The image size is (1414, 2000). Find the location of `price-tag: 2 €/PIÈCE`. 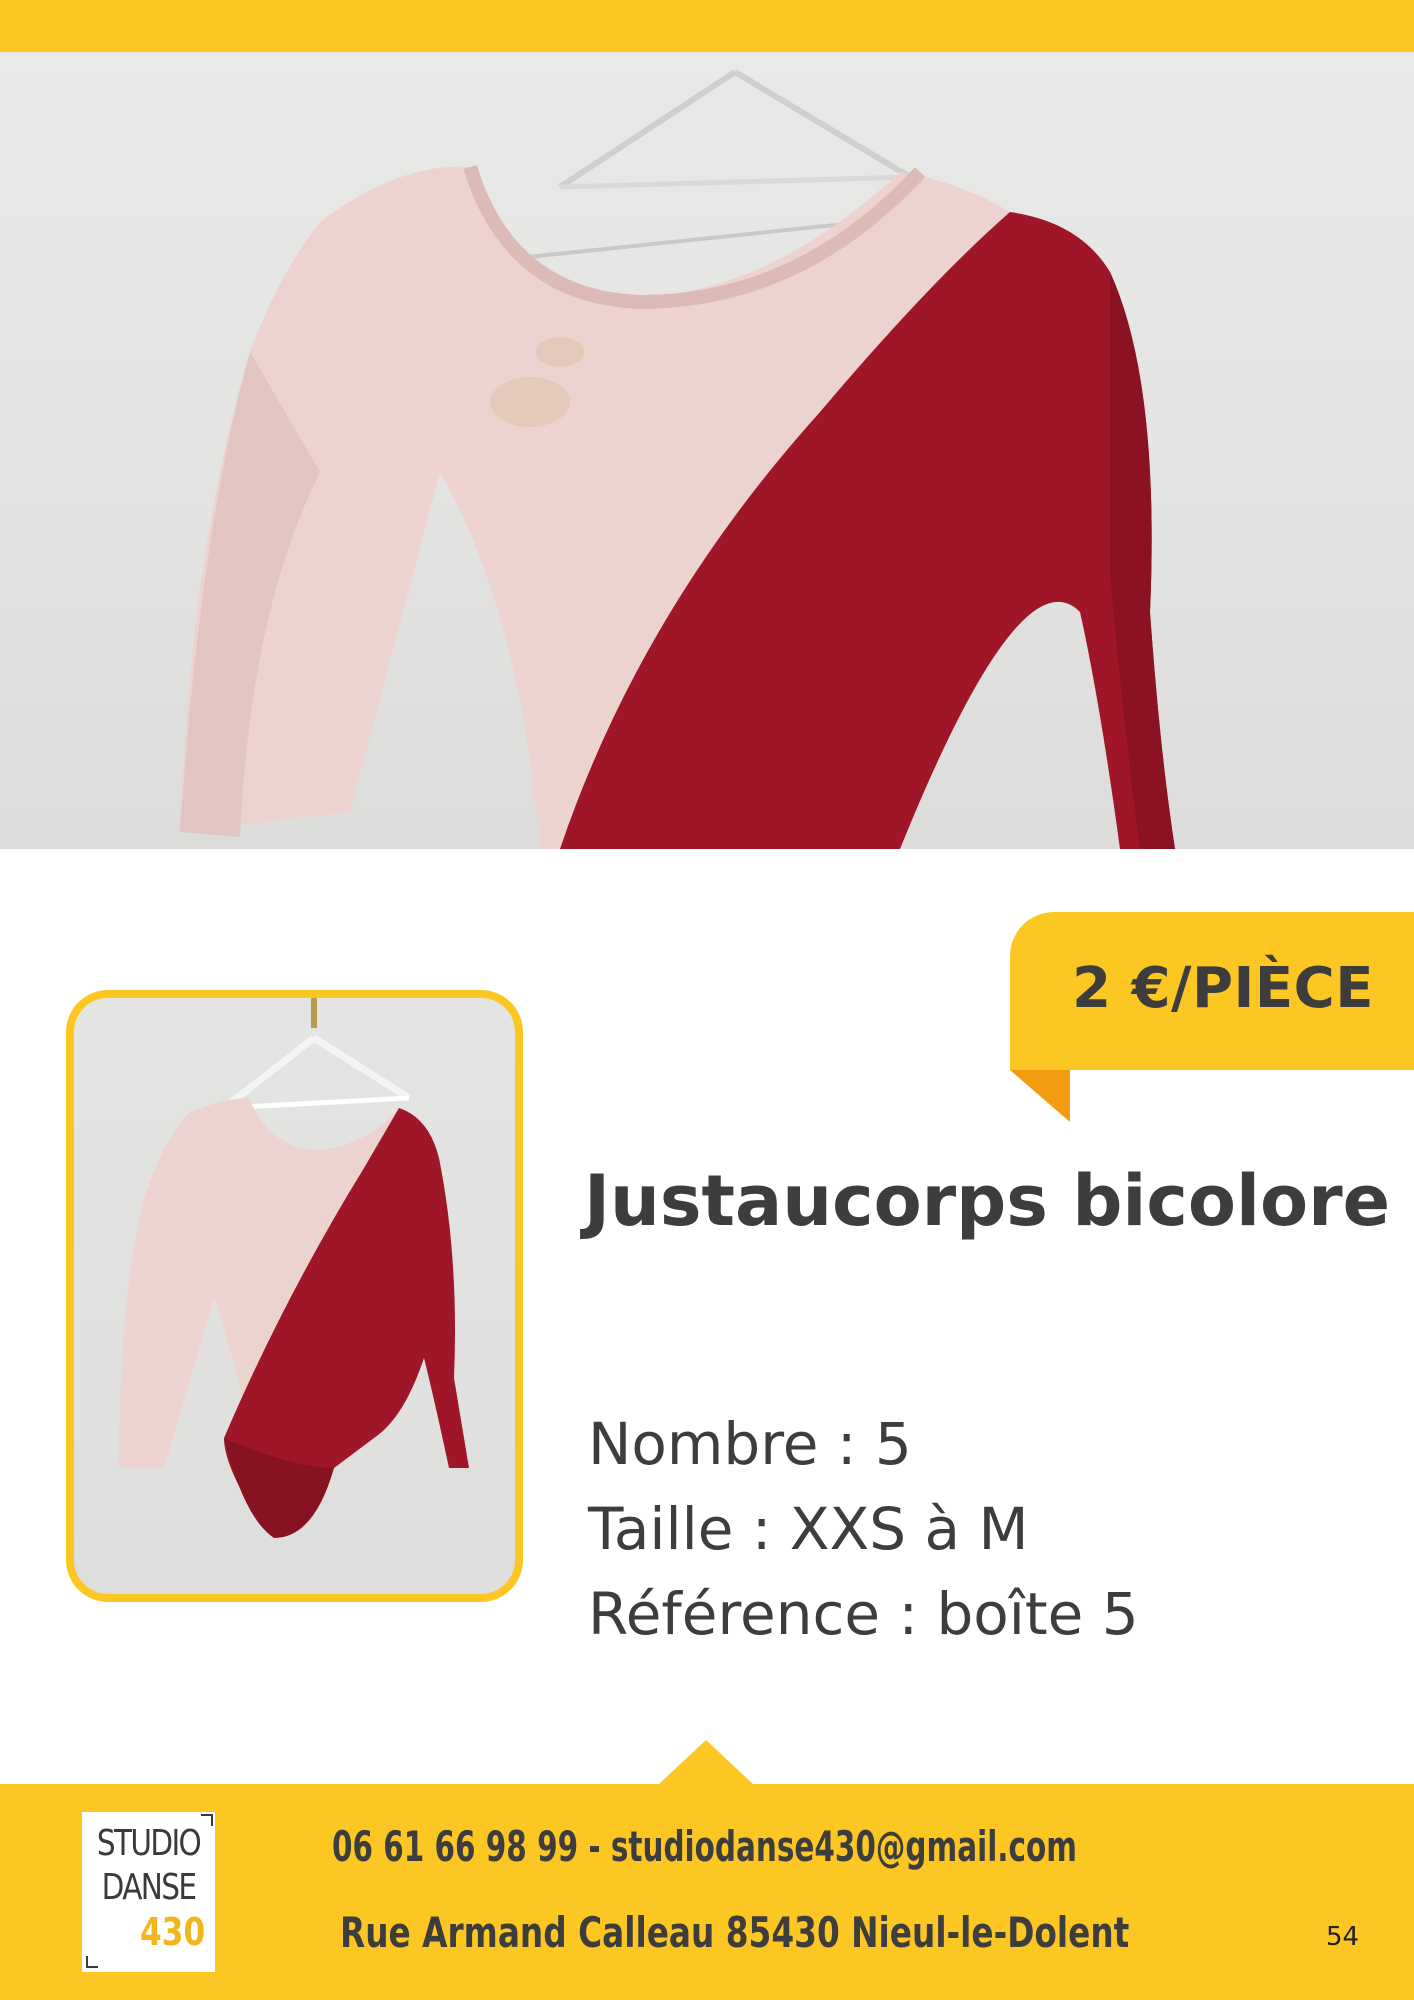

price-tag: 2 €/PIÈCE is located at coordinates (1212, 991).